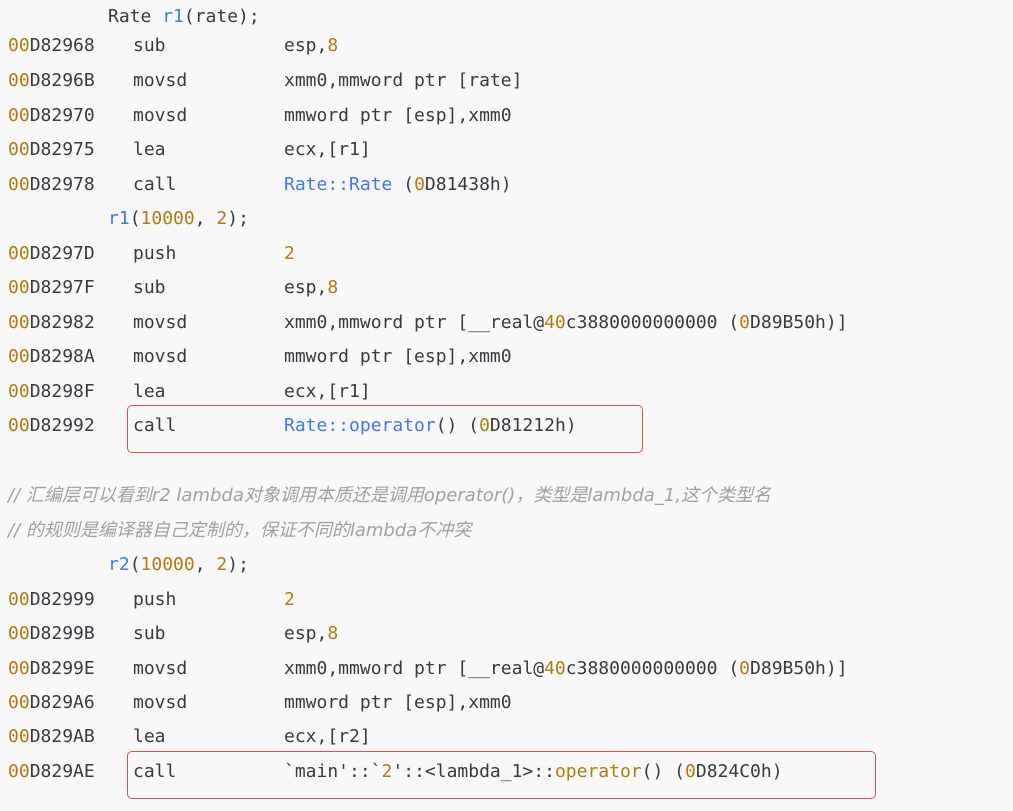  I want to click on source-token: 2, so click(222, 218).